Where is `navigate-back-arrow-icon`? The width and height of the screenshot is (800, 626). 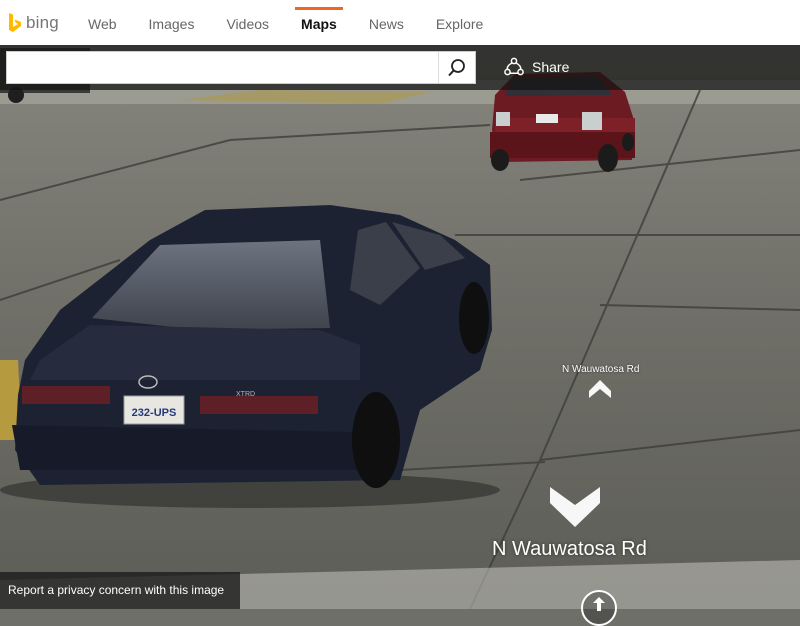 navigate-back-arrow-icon is located at coordinates (575, 508).